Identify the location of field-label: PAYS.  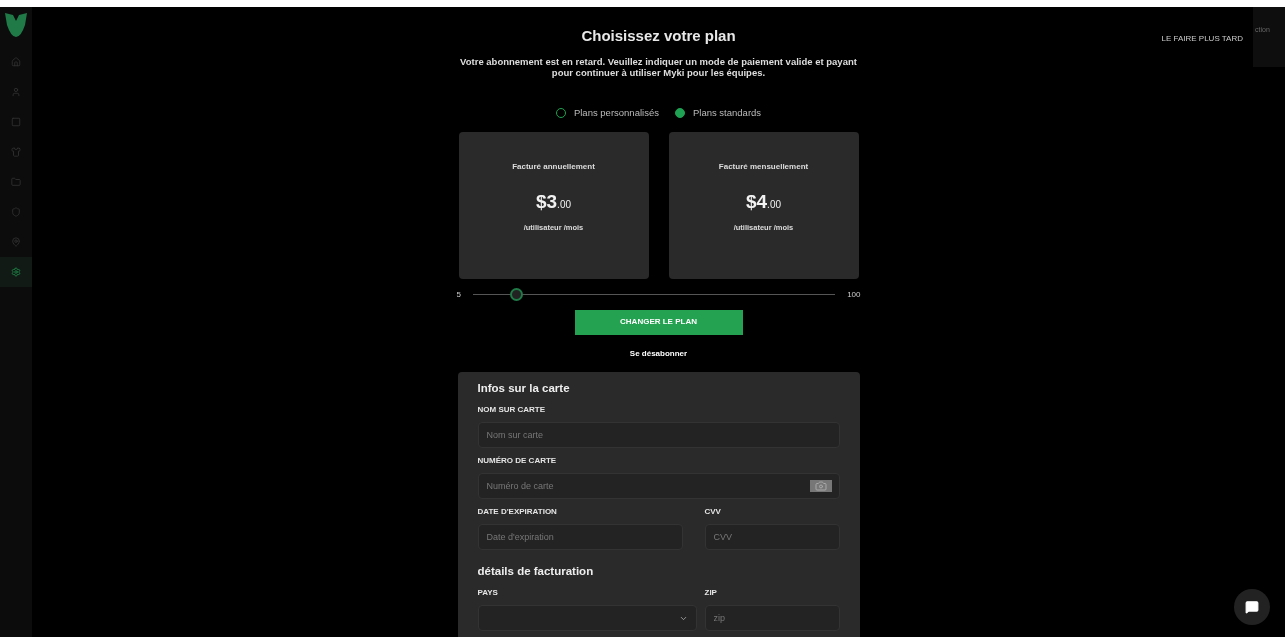
(488, 593).